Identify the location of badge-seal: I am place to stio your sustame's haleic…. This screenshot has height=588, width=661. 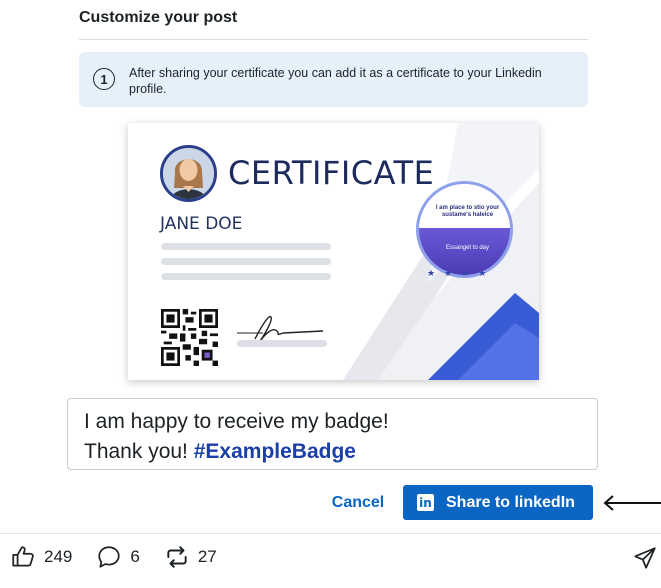
(464, 229).